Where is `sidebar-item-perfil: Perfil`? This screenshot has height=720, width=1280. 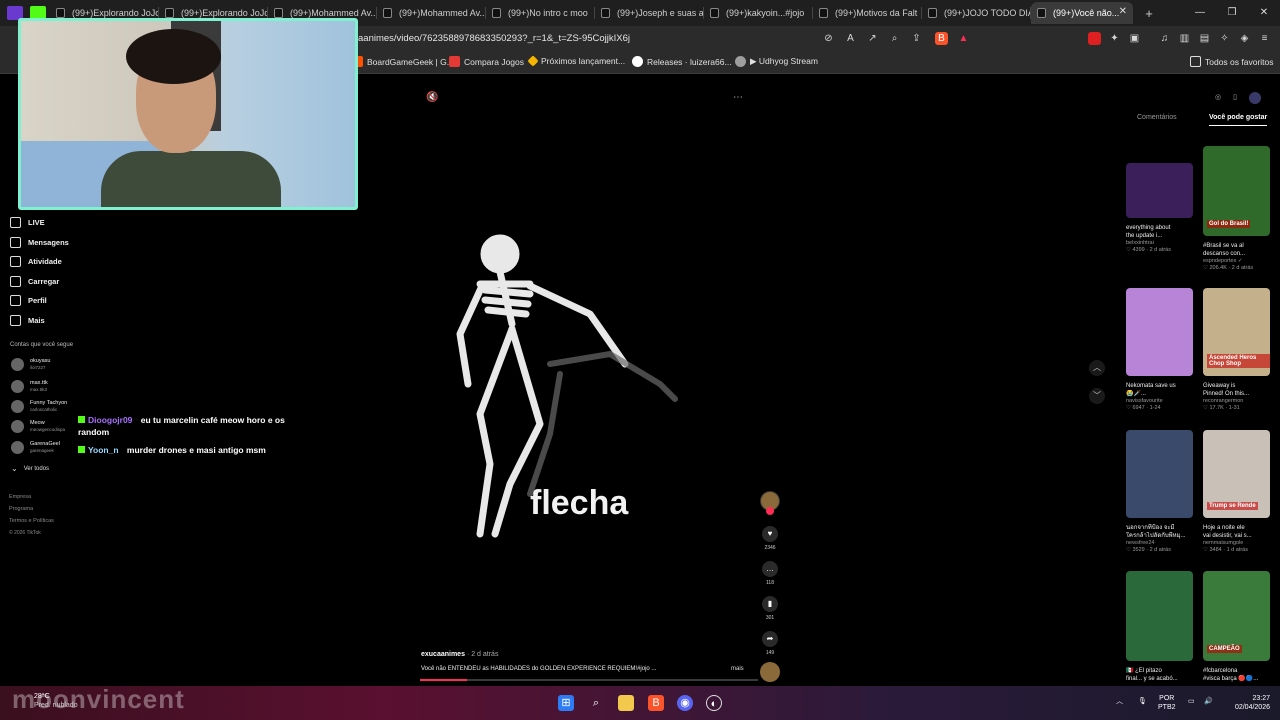
sidebar-item-perfil: Perfil is located at coordinates (28, 300).